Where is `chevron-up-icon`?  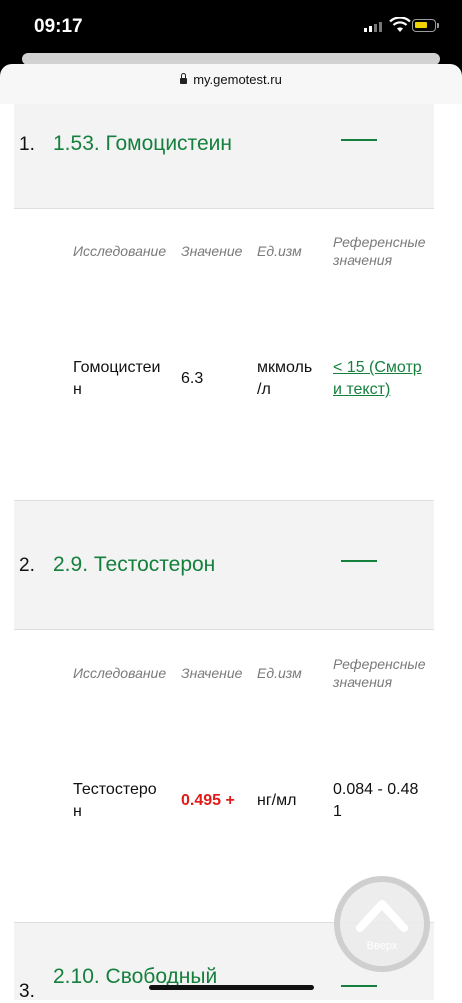
chevron-up-icon is located at coordinates (382, 916).